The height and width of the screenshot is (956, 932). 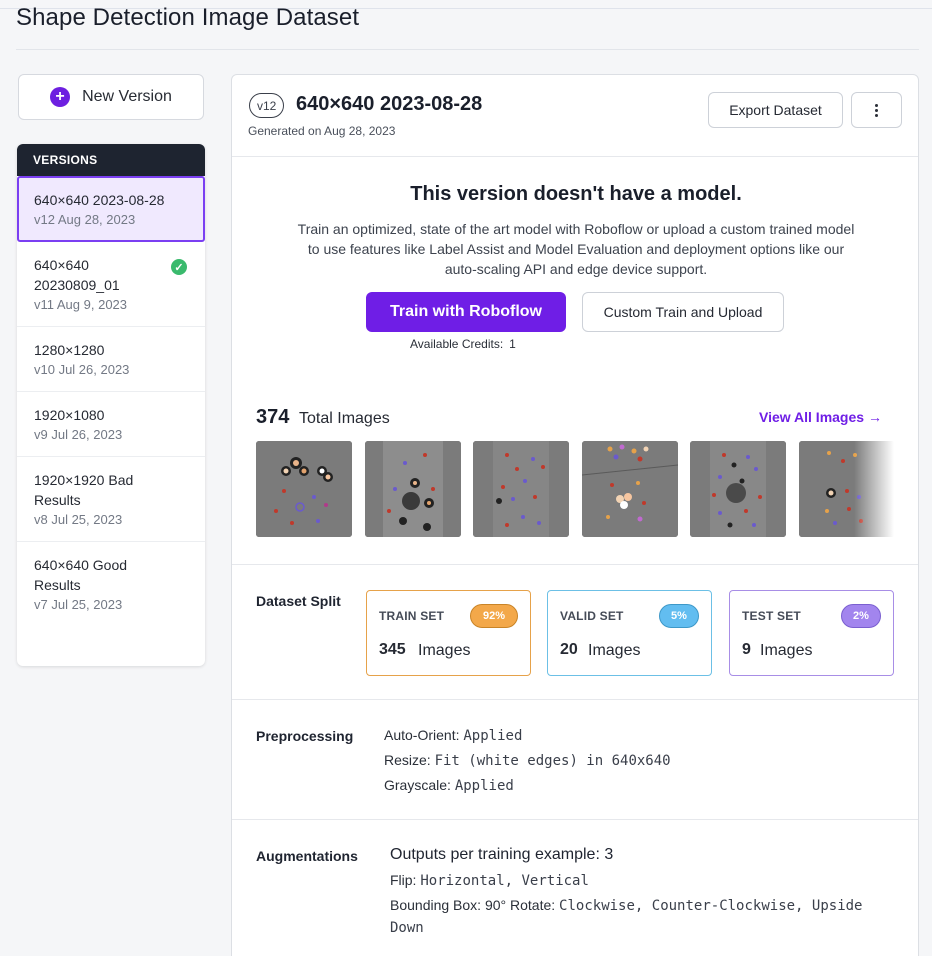 What do you see at coordinates (422, 735) in the screenshot?
I see `pp-key: Auto-Orient:` at bounding box center [422, 735].